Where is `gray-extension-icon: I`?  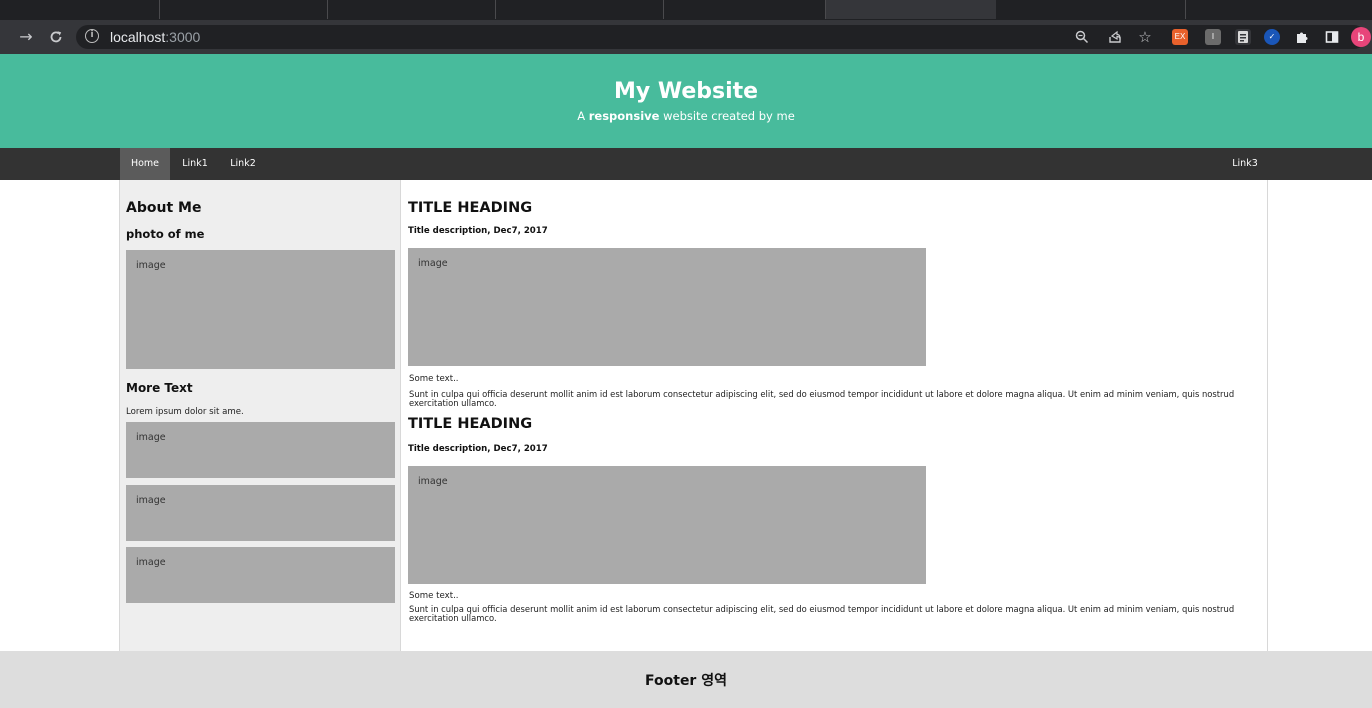
gray-extension-icon: I is located at coordinates (1213, 37).